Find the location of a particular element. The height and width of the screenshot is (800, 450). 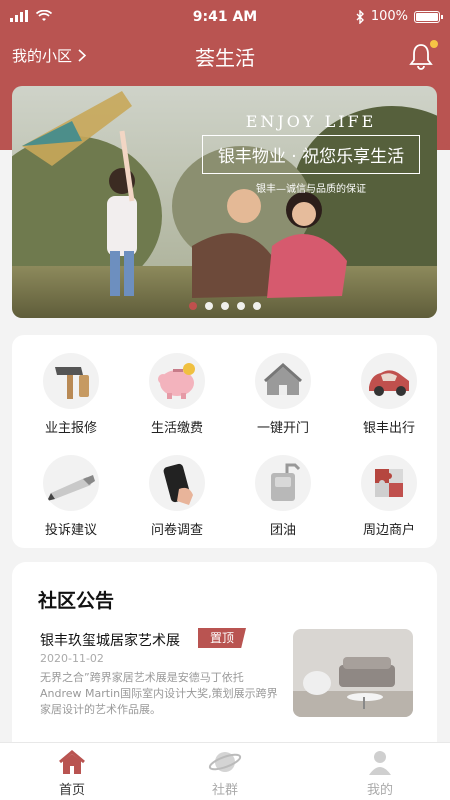

notice-item-title: 银丰玖玺城居家艺术展 is located at coordinates (110, 640).